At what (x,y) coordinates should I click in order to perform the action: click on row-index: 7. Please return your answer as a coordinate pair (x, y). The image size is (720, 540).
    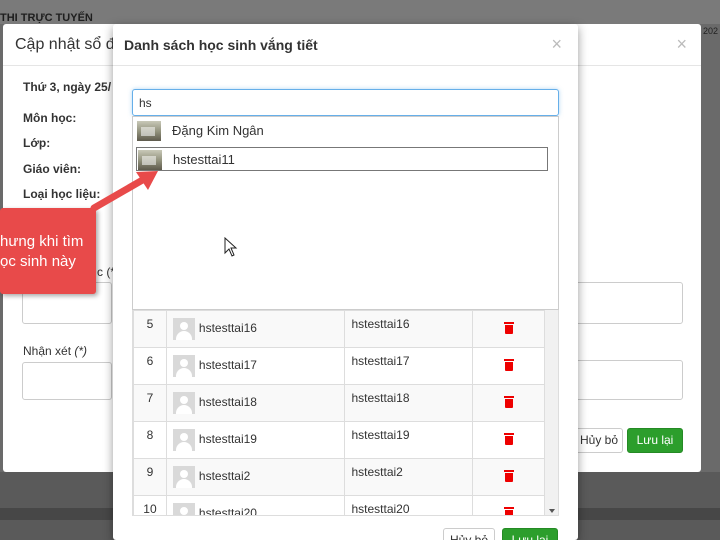
    Looking at the image, I should click on (150, 403).